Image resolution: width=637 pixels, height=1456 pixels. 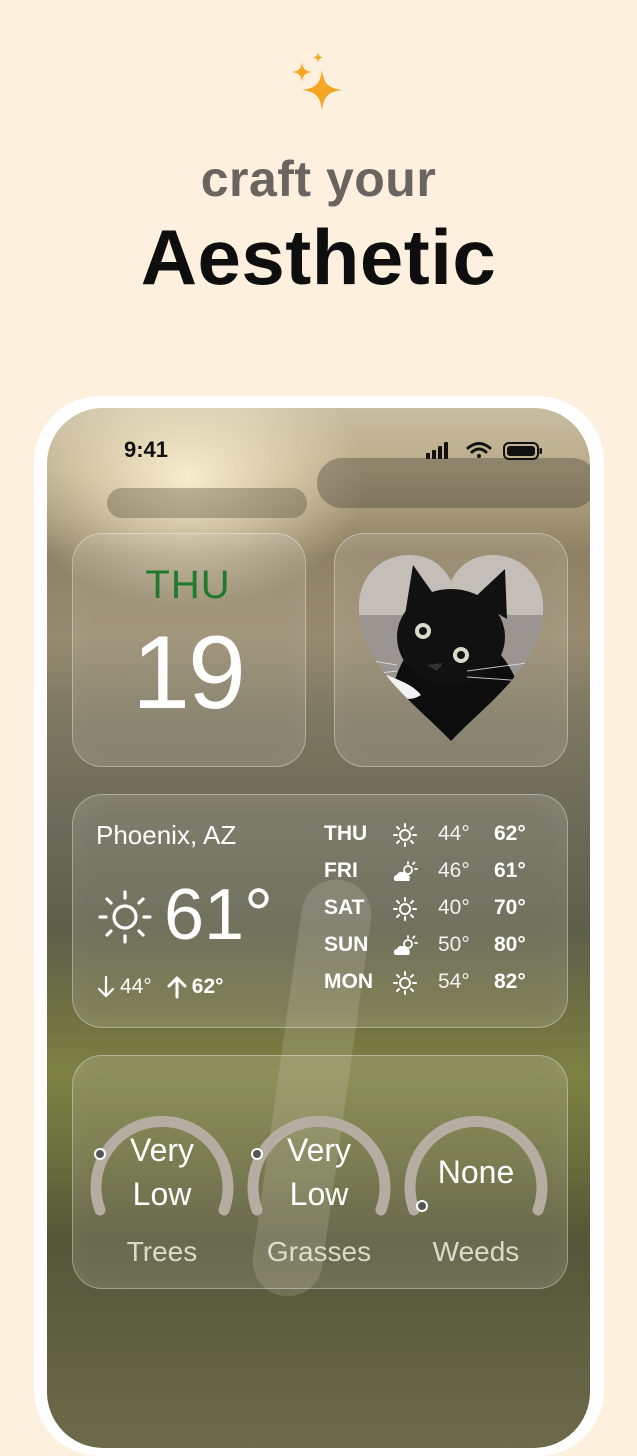 I want to click on forecast-low: 46°, so click(x=454, y=870).